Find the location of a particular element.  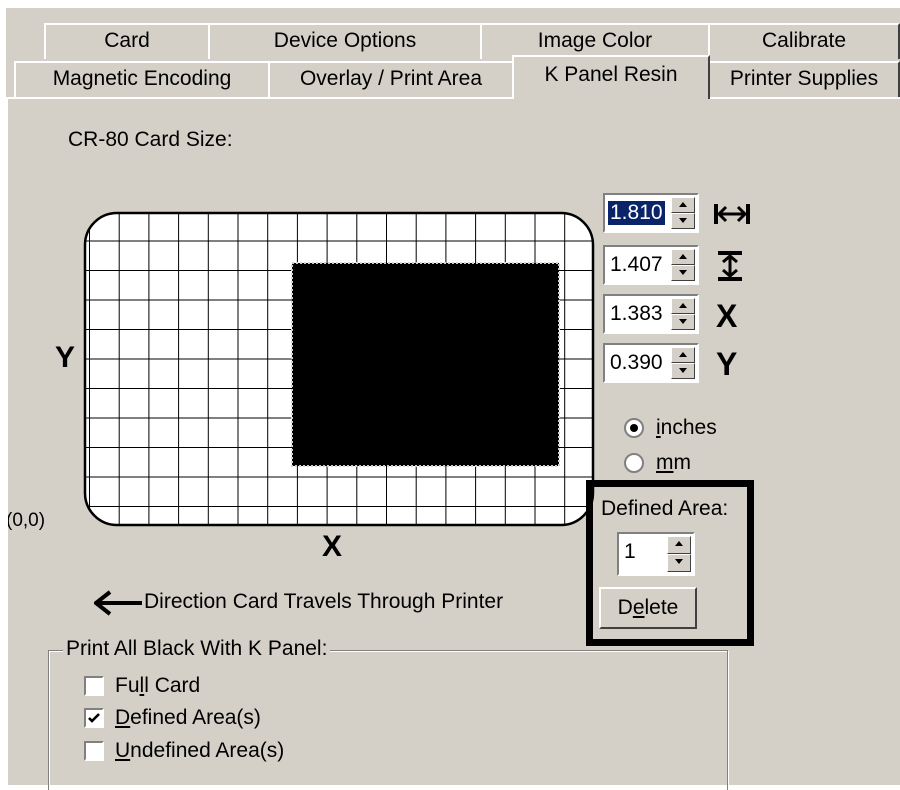

tab-overlay-print-area: Overlay / Print Area is located at coordinates (391, 79).